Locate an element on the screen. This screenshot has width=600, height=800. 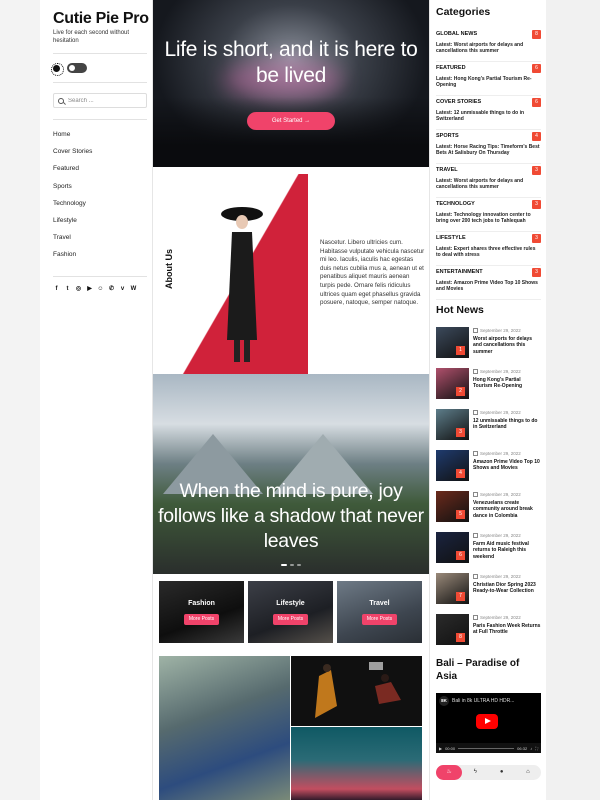
youtube-icon: ▶ is located at coordinates (89, 289).